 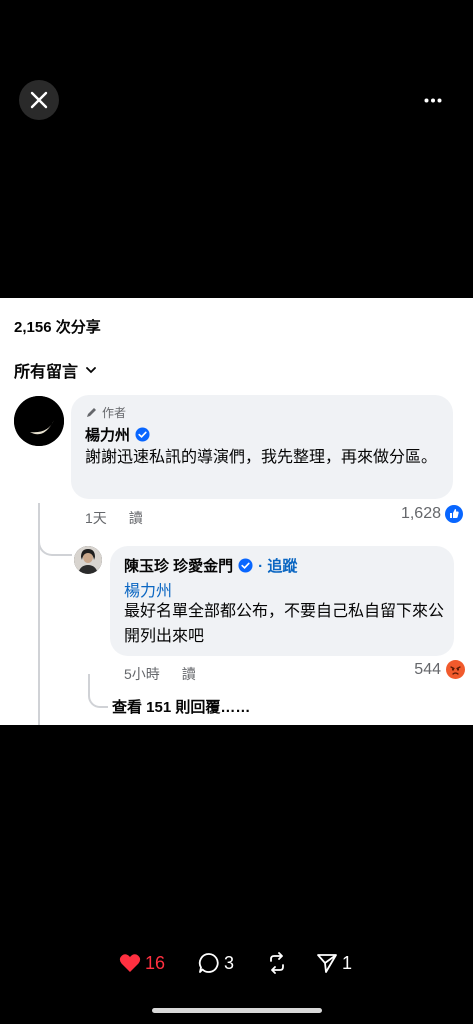 What do you see at coordinates (57, 327) in the screenshot?
I see `shares-count: 2,156 次分享` at bounding box center [57, 327].